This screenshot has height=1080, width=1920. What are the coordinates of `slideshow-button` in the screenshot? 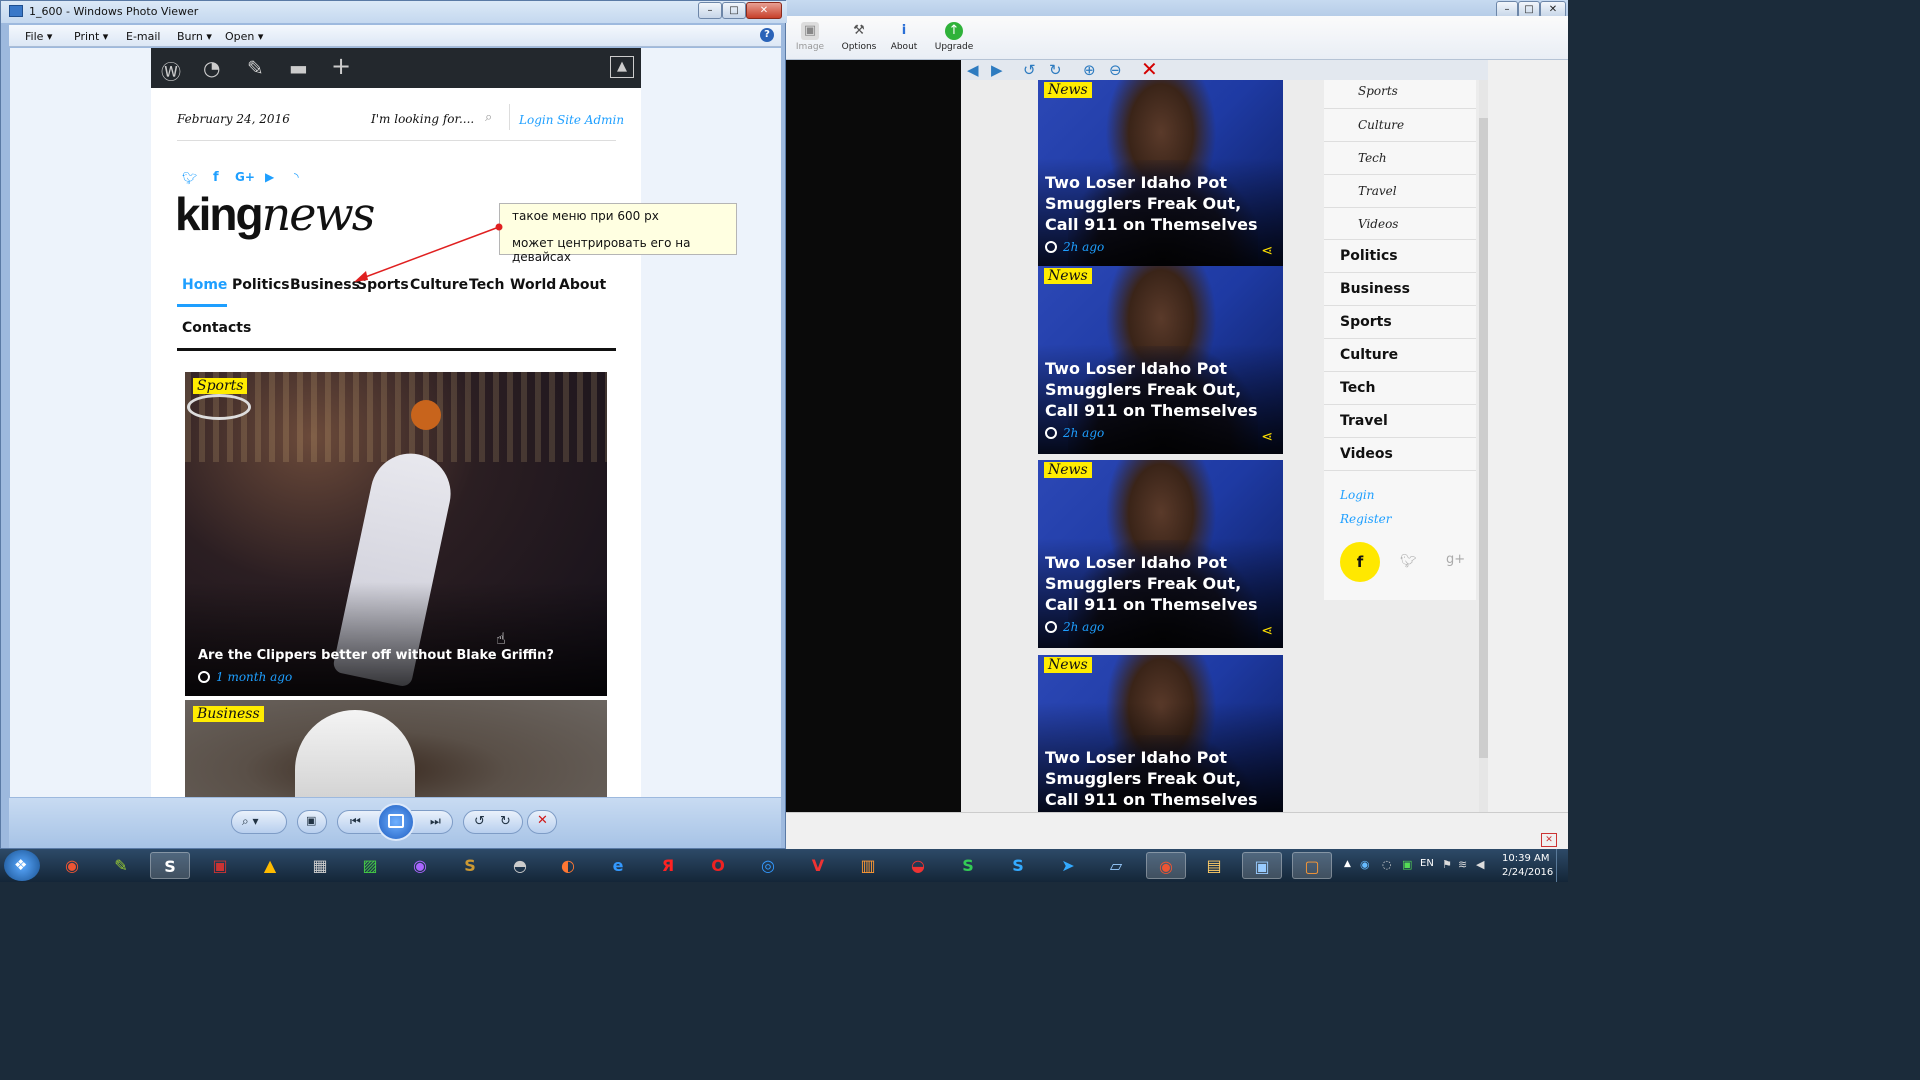 It's located at (396, 822).